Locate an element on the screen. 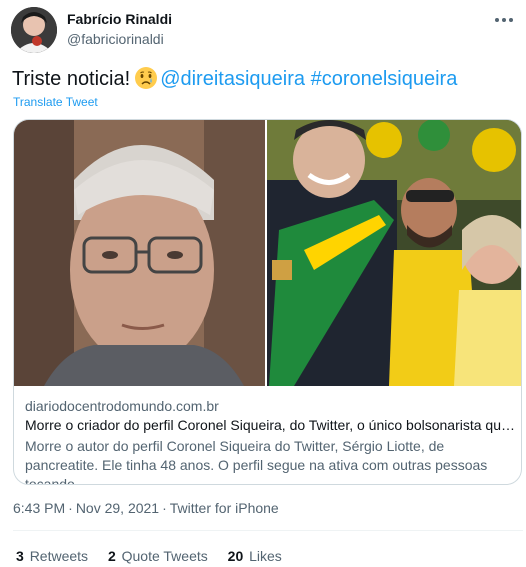  quote-tweets-stat: 2 Quote Tweets is located at coordinates (158, 556).